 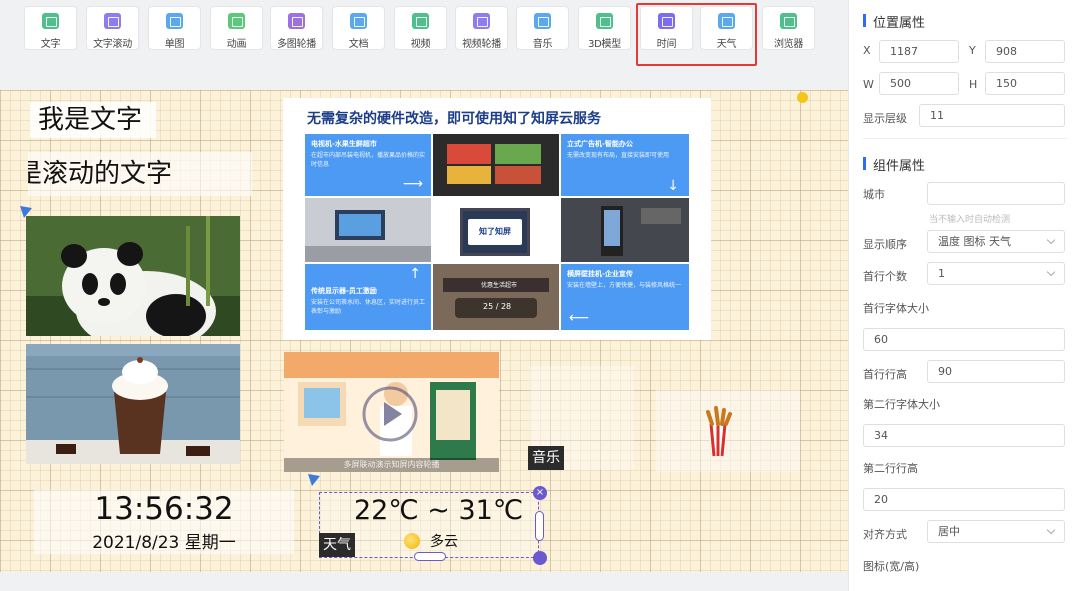 What do you see at coordinates (867, 50) in the screenshot?
I see `x-label: X` at bounding box center [867, 50].